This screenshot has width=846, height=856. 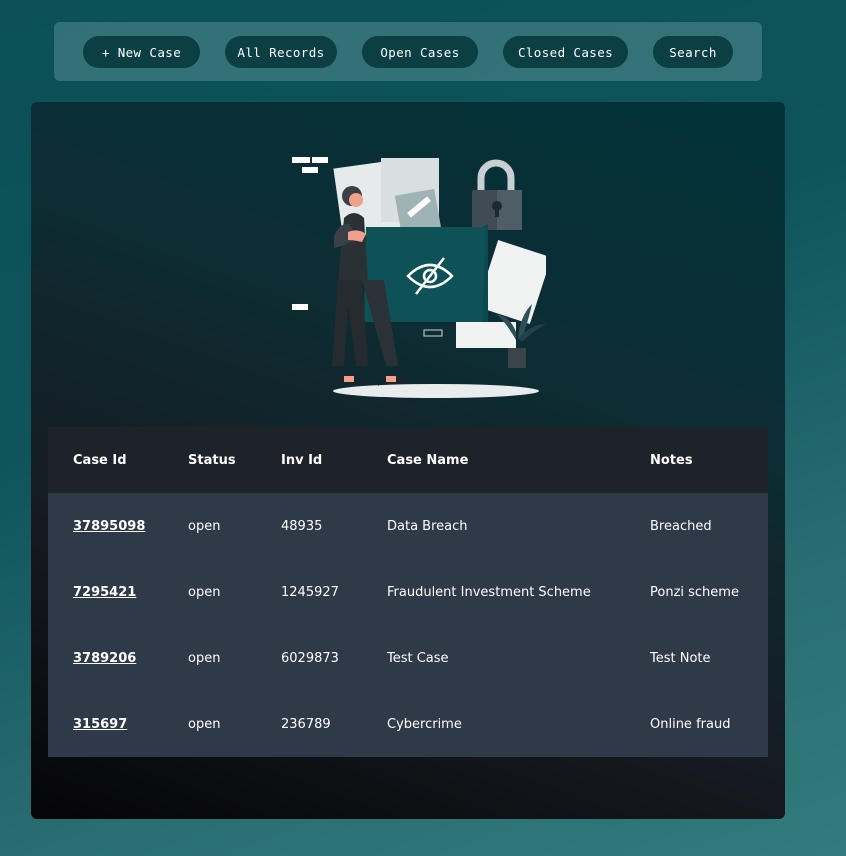 I want to click on inv-id-cell: 48935, so click(x=302, y=526).